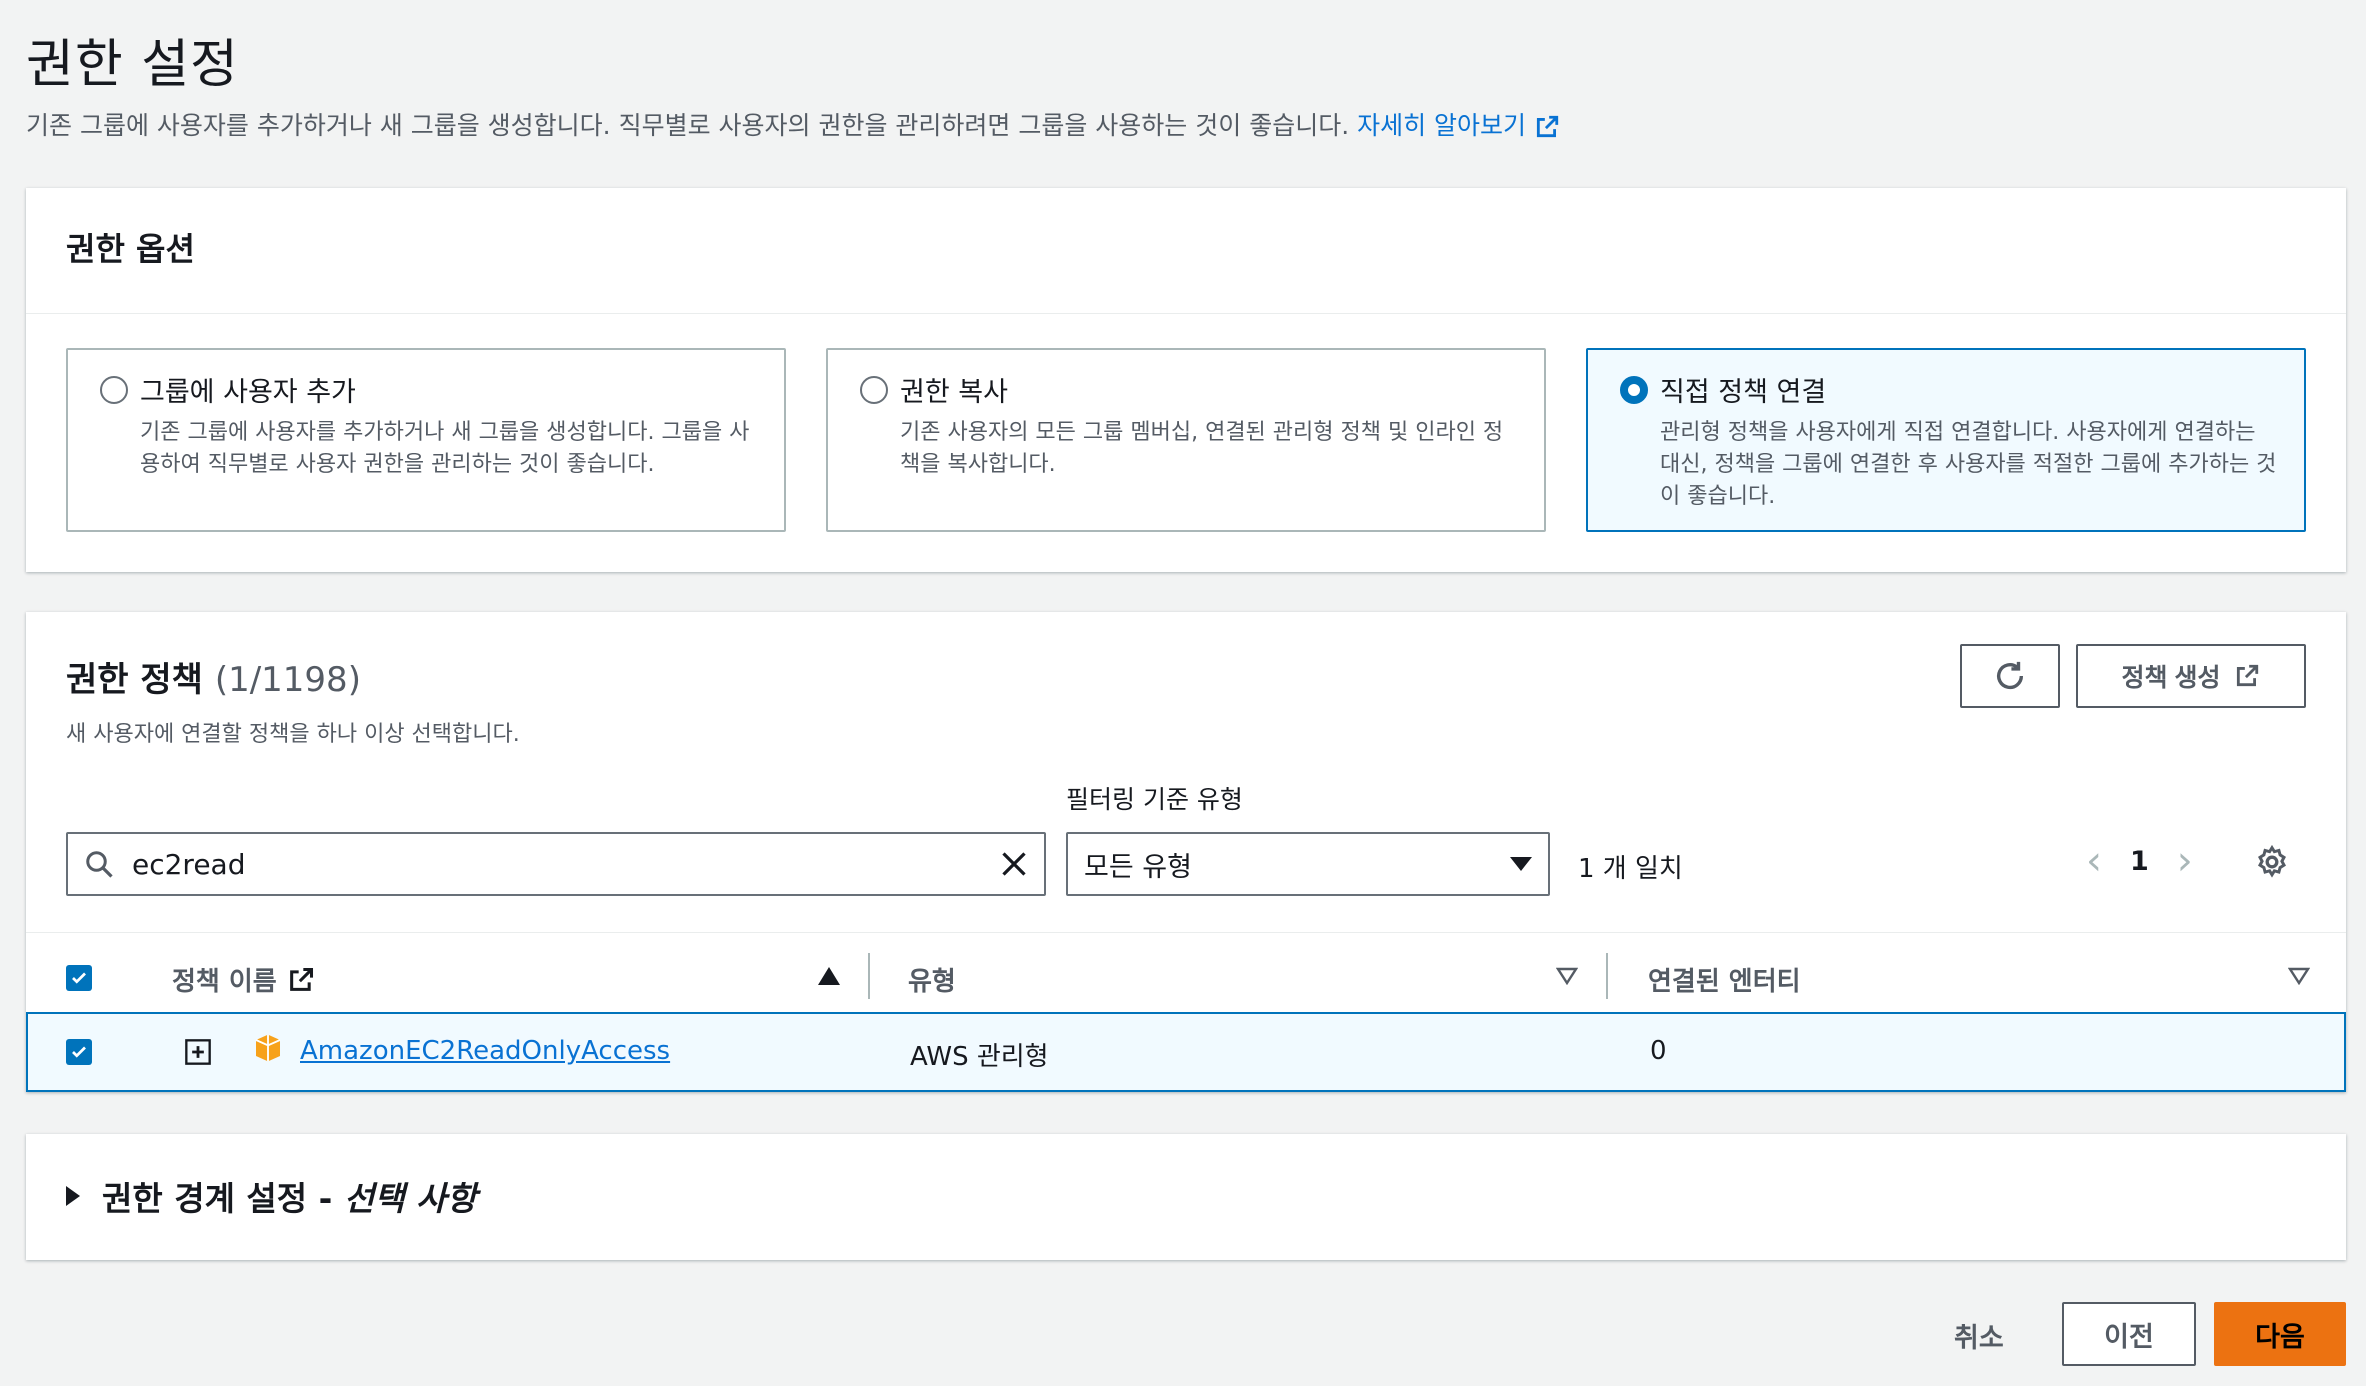 The width and height of the screenshot is (2366, 1386). I want to click on next-button: 다음, so click(2280, 1334).